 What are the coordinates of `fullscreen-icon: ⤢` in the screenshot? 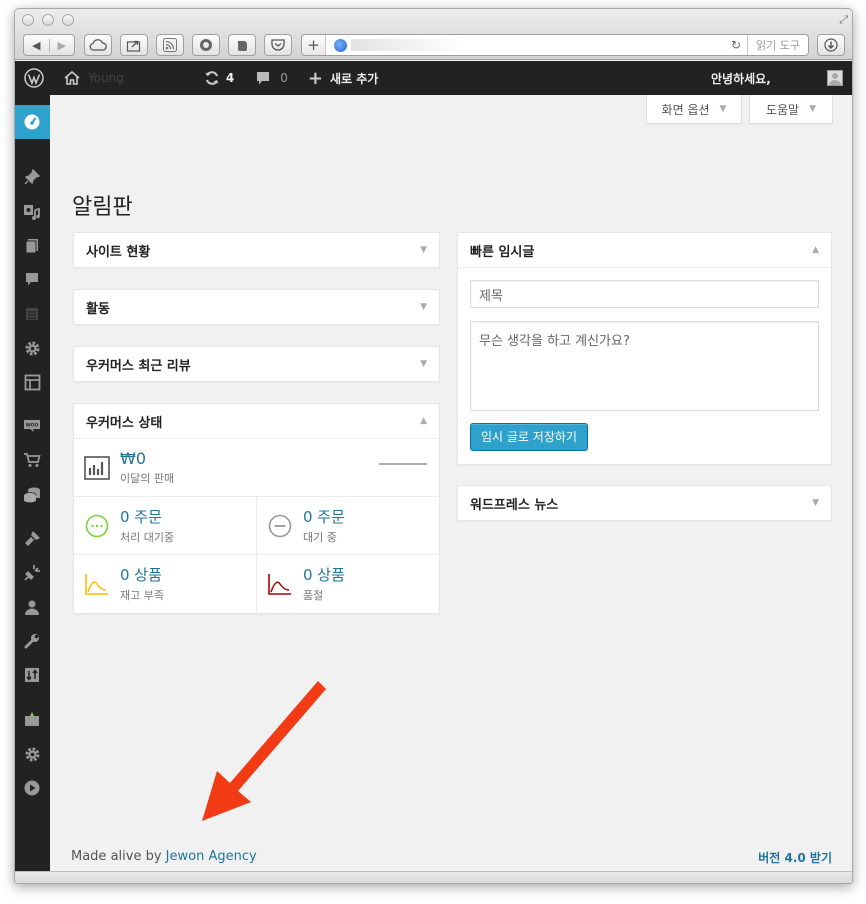 It's located at (843, 20).